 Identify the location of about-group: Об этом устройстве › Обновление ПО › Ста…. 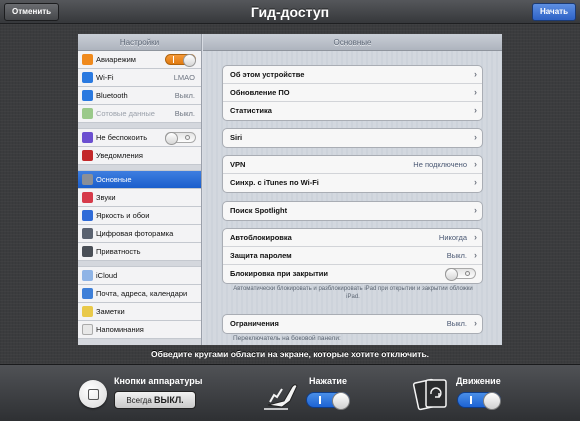
(352, 93).